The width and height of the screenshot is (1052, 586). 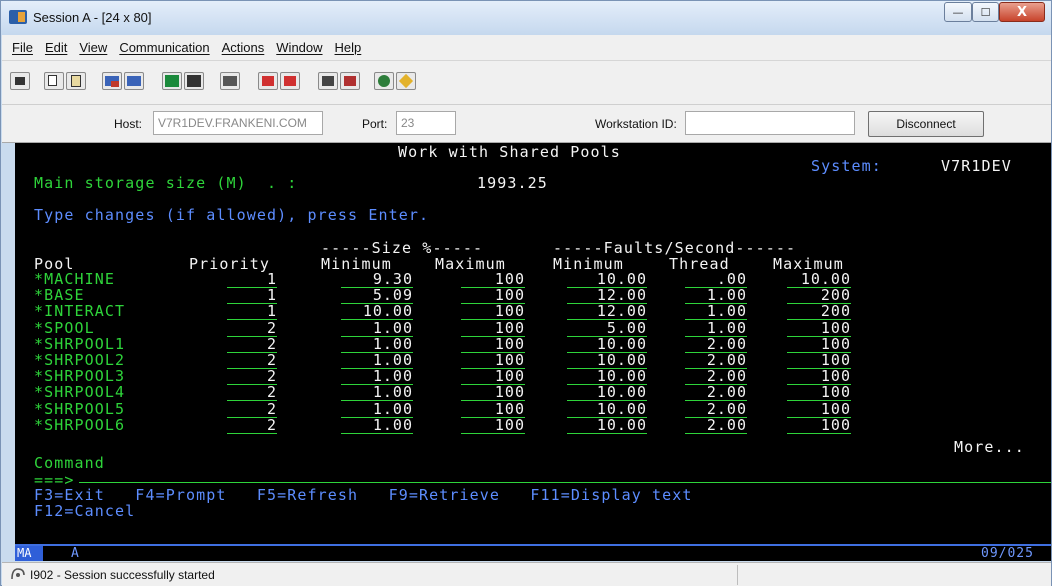 I want to click on macro-play-icon, so click(x=268, y=81).